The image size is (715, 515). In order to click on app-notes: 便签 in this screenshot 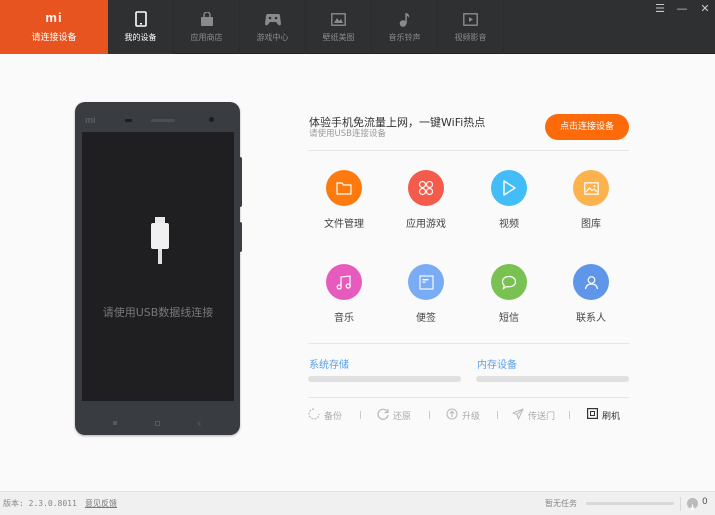, I will do `click(426, 294)`.